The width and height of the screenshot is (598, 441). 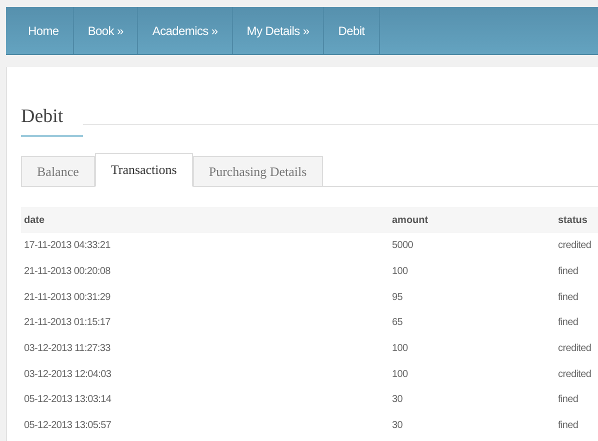 I want to click on column-header: status, so click(x=573, y=221).